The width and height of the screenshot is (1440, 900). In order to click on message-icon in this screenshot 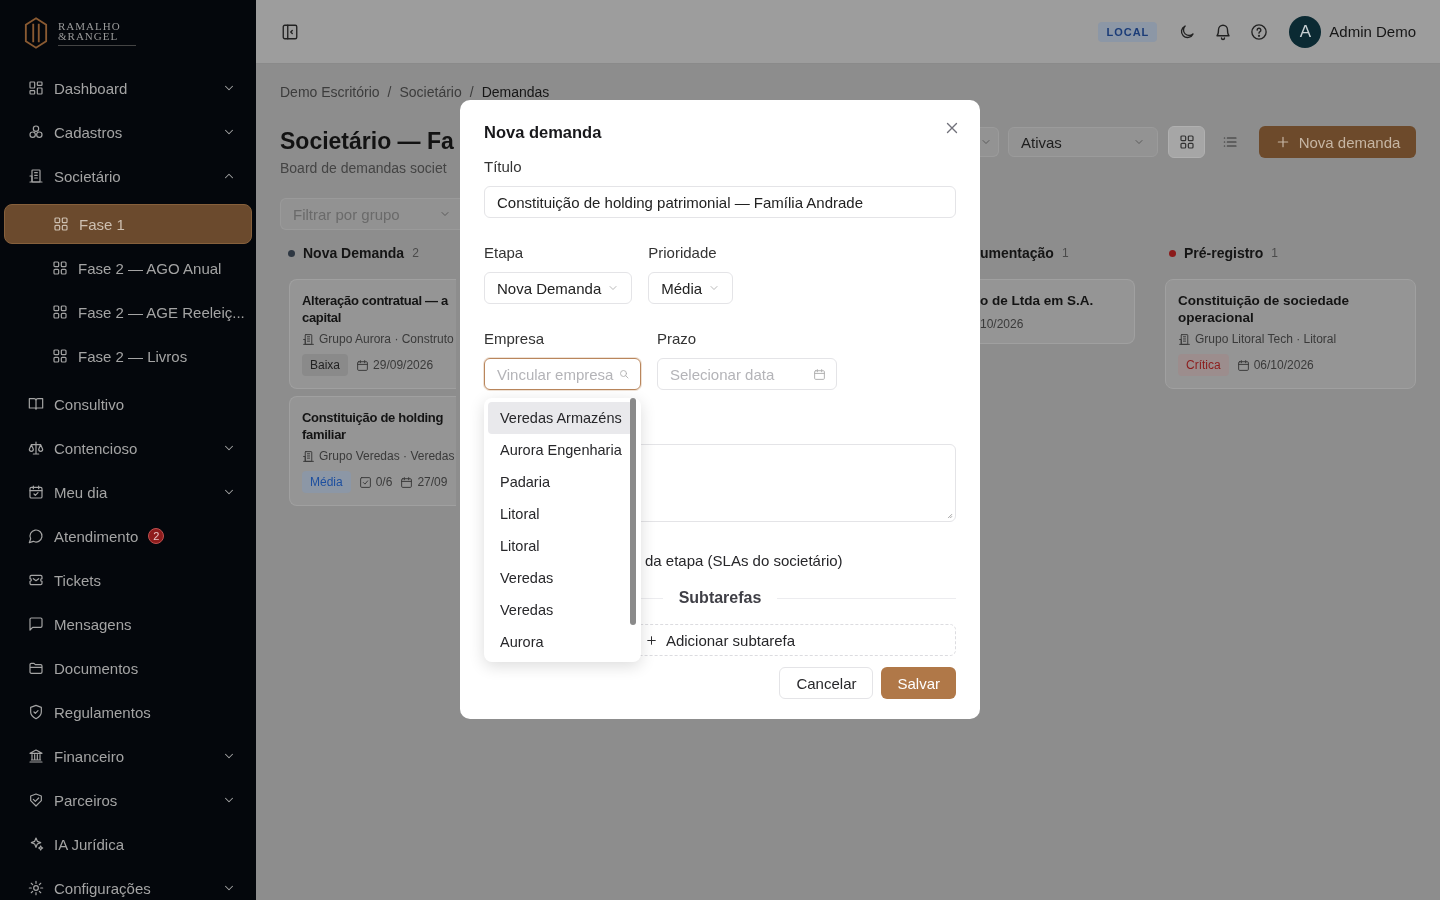, I will do `click(36, 624)`.